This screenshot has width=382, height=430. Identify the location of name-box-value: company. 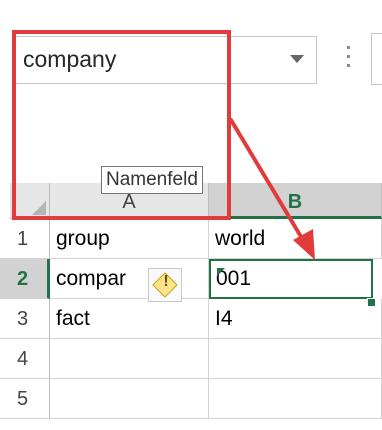
(69, 59).